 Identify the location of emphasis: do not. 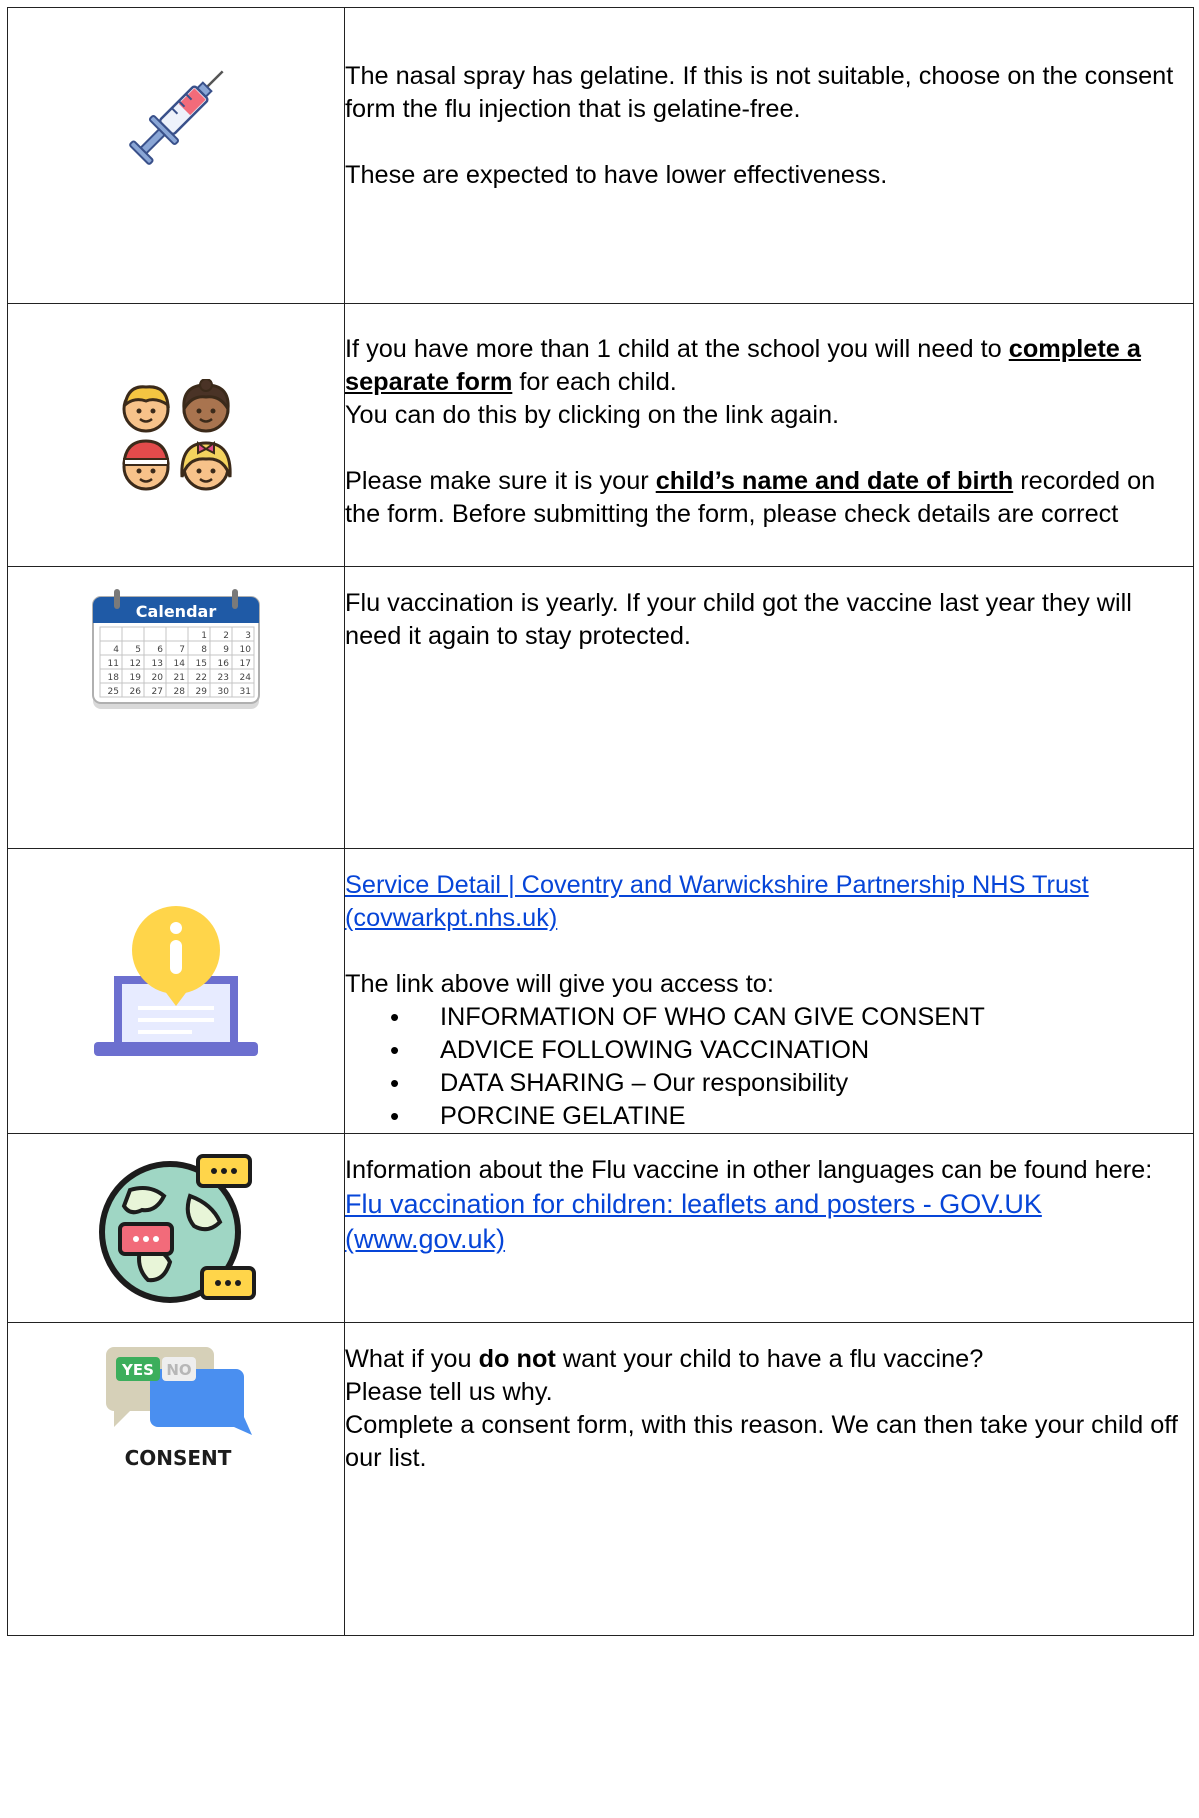
(517, 1359).